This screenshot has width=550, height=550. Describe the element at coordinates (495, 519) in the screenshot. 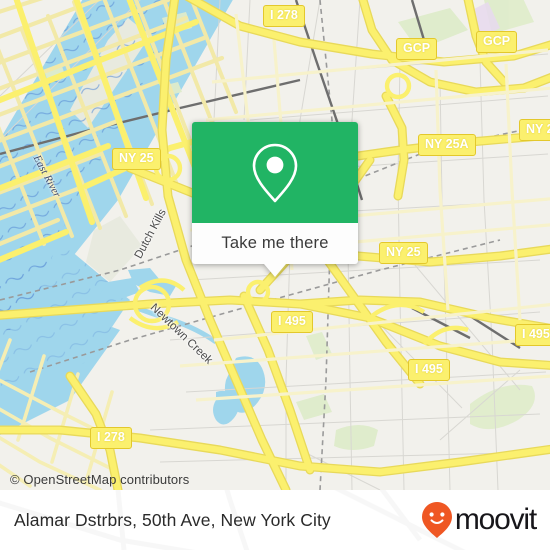

I see `moovit-wordmark: moovit` at that location.